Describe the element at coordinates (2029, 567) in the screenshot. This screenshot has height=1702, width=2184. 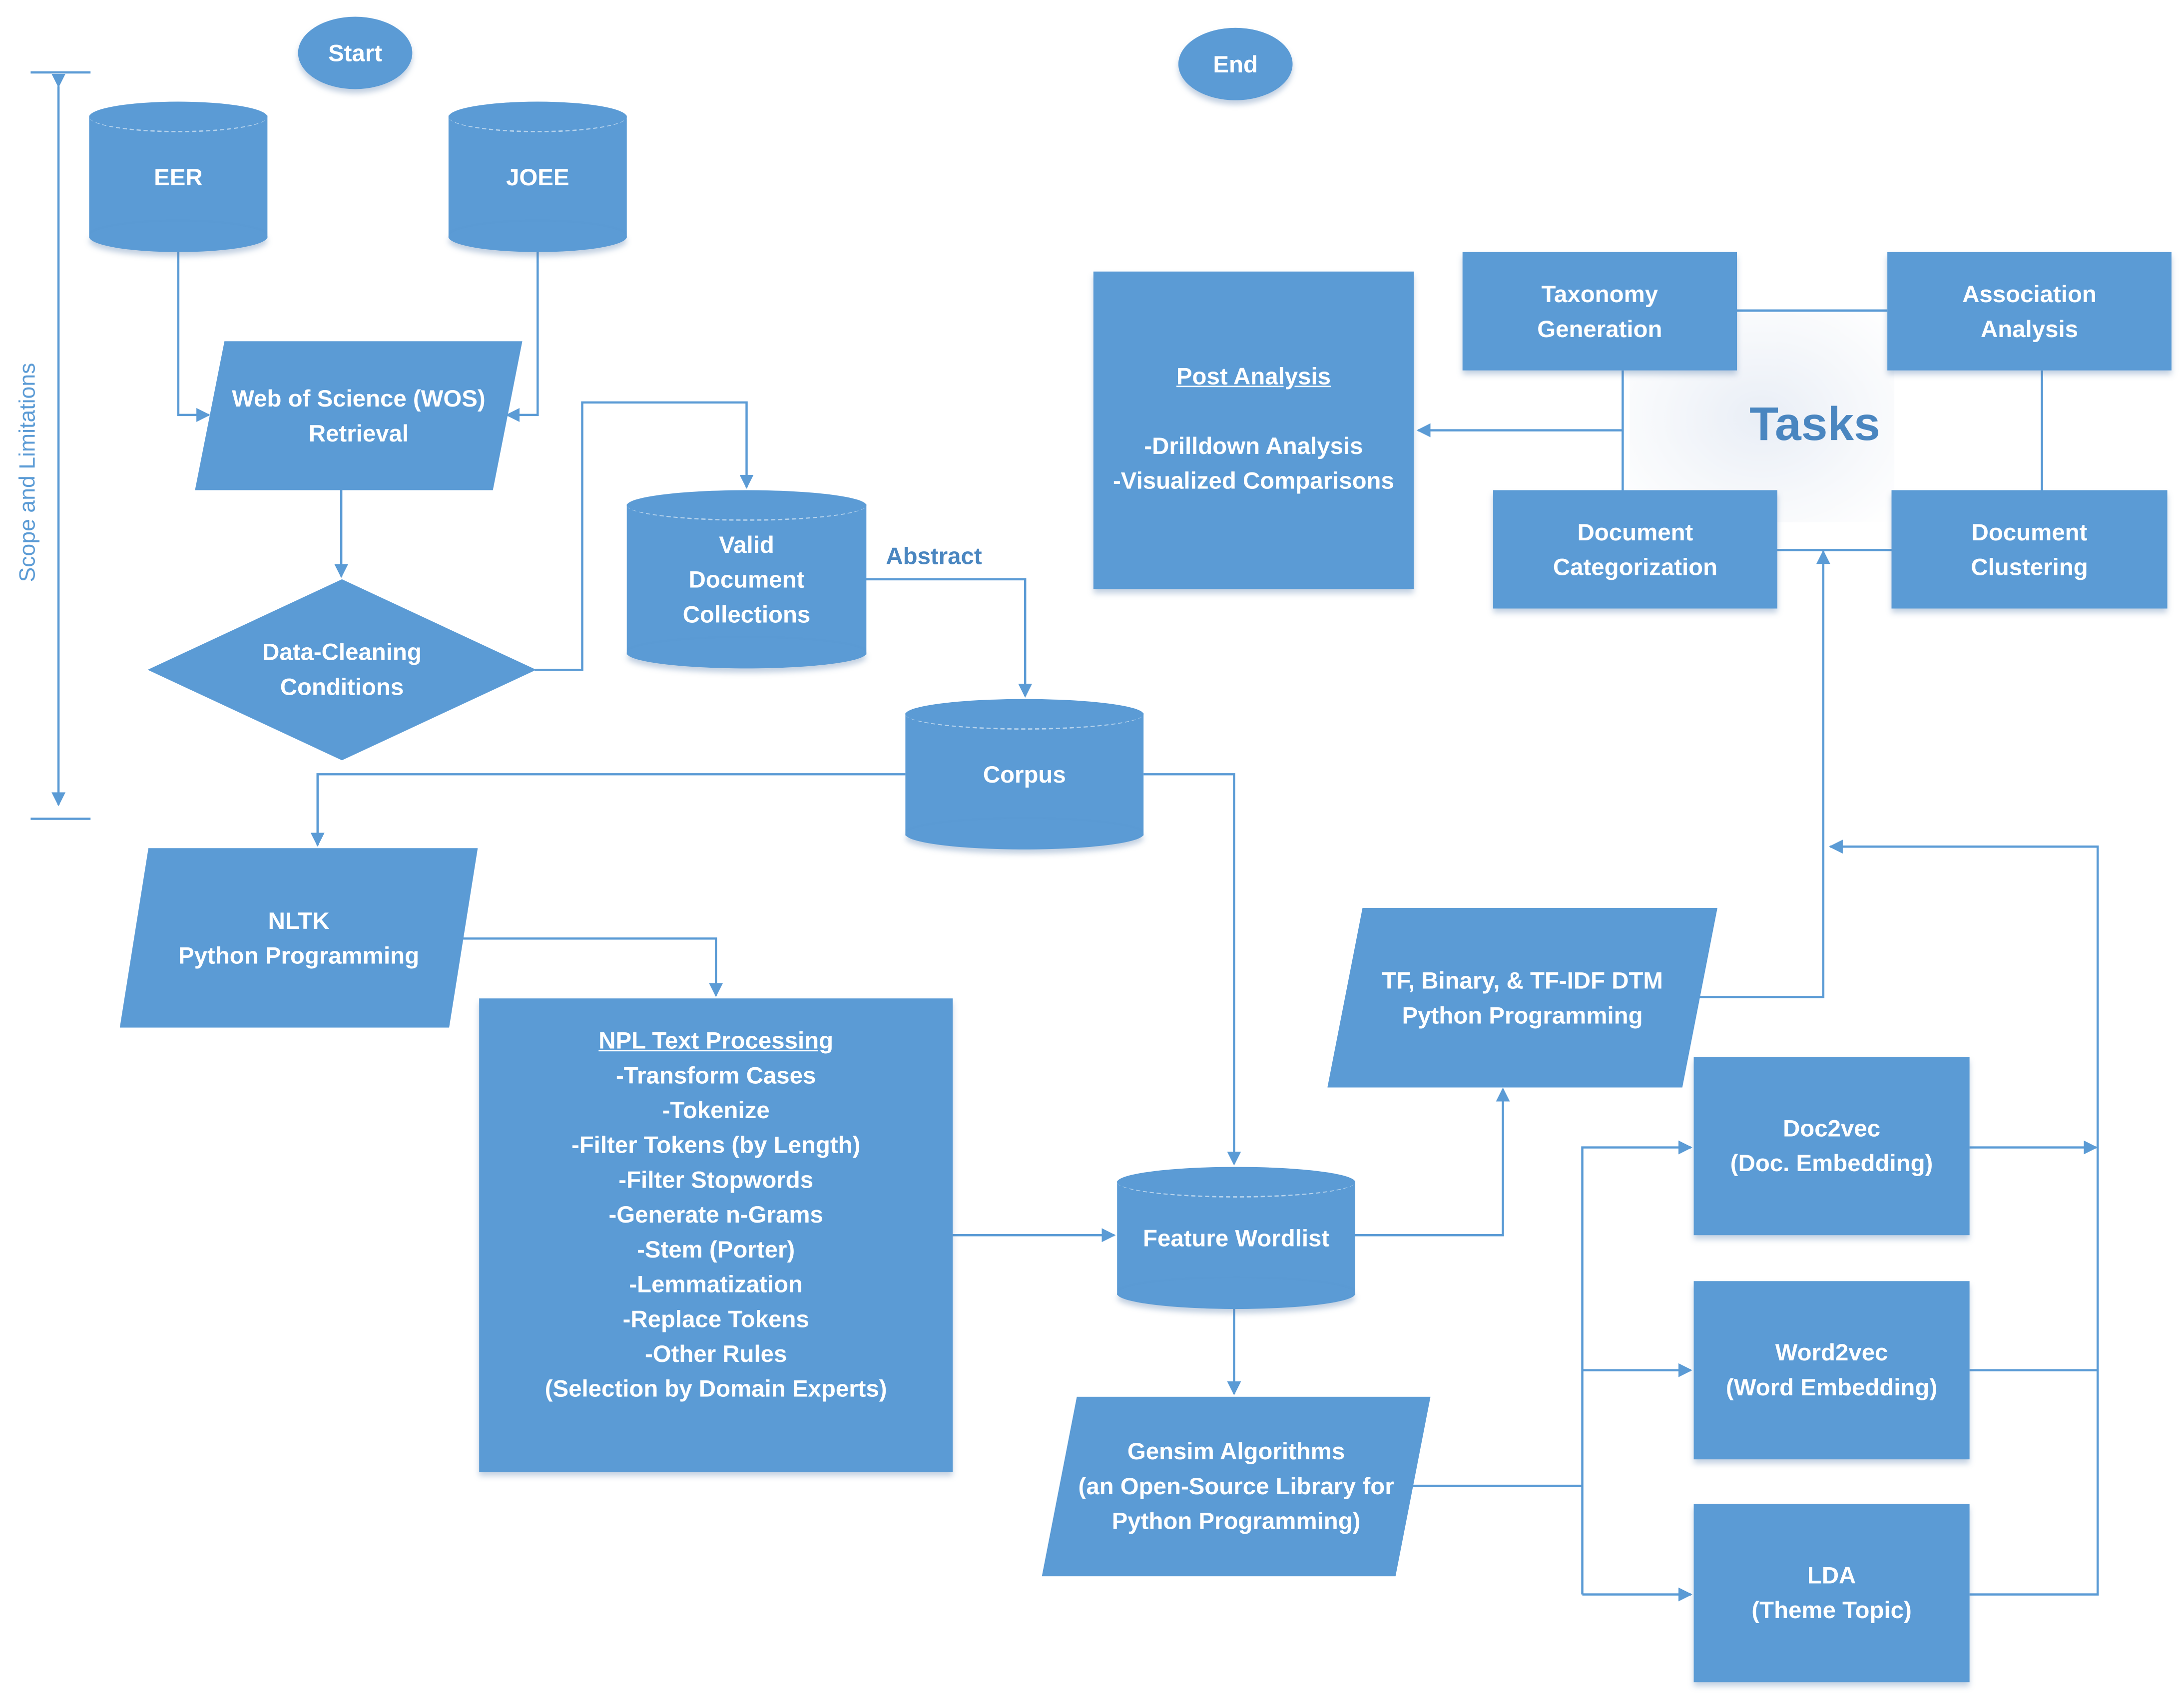
I see `node-label-line: Clustering` at that location.